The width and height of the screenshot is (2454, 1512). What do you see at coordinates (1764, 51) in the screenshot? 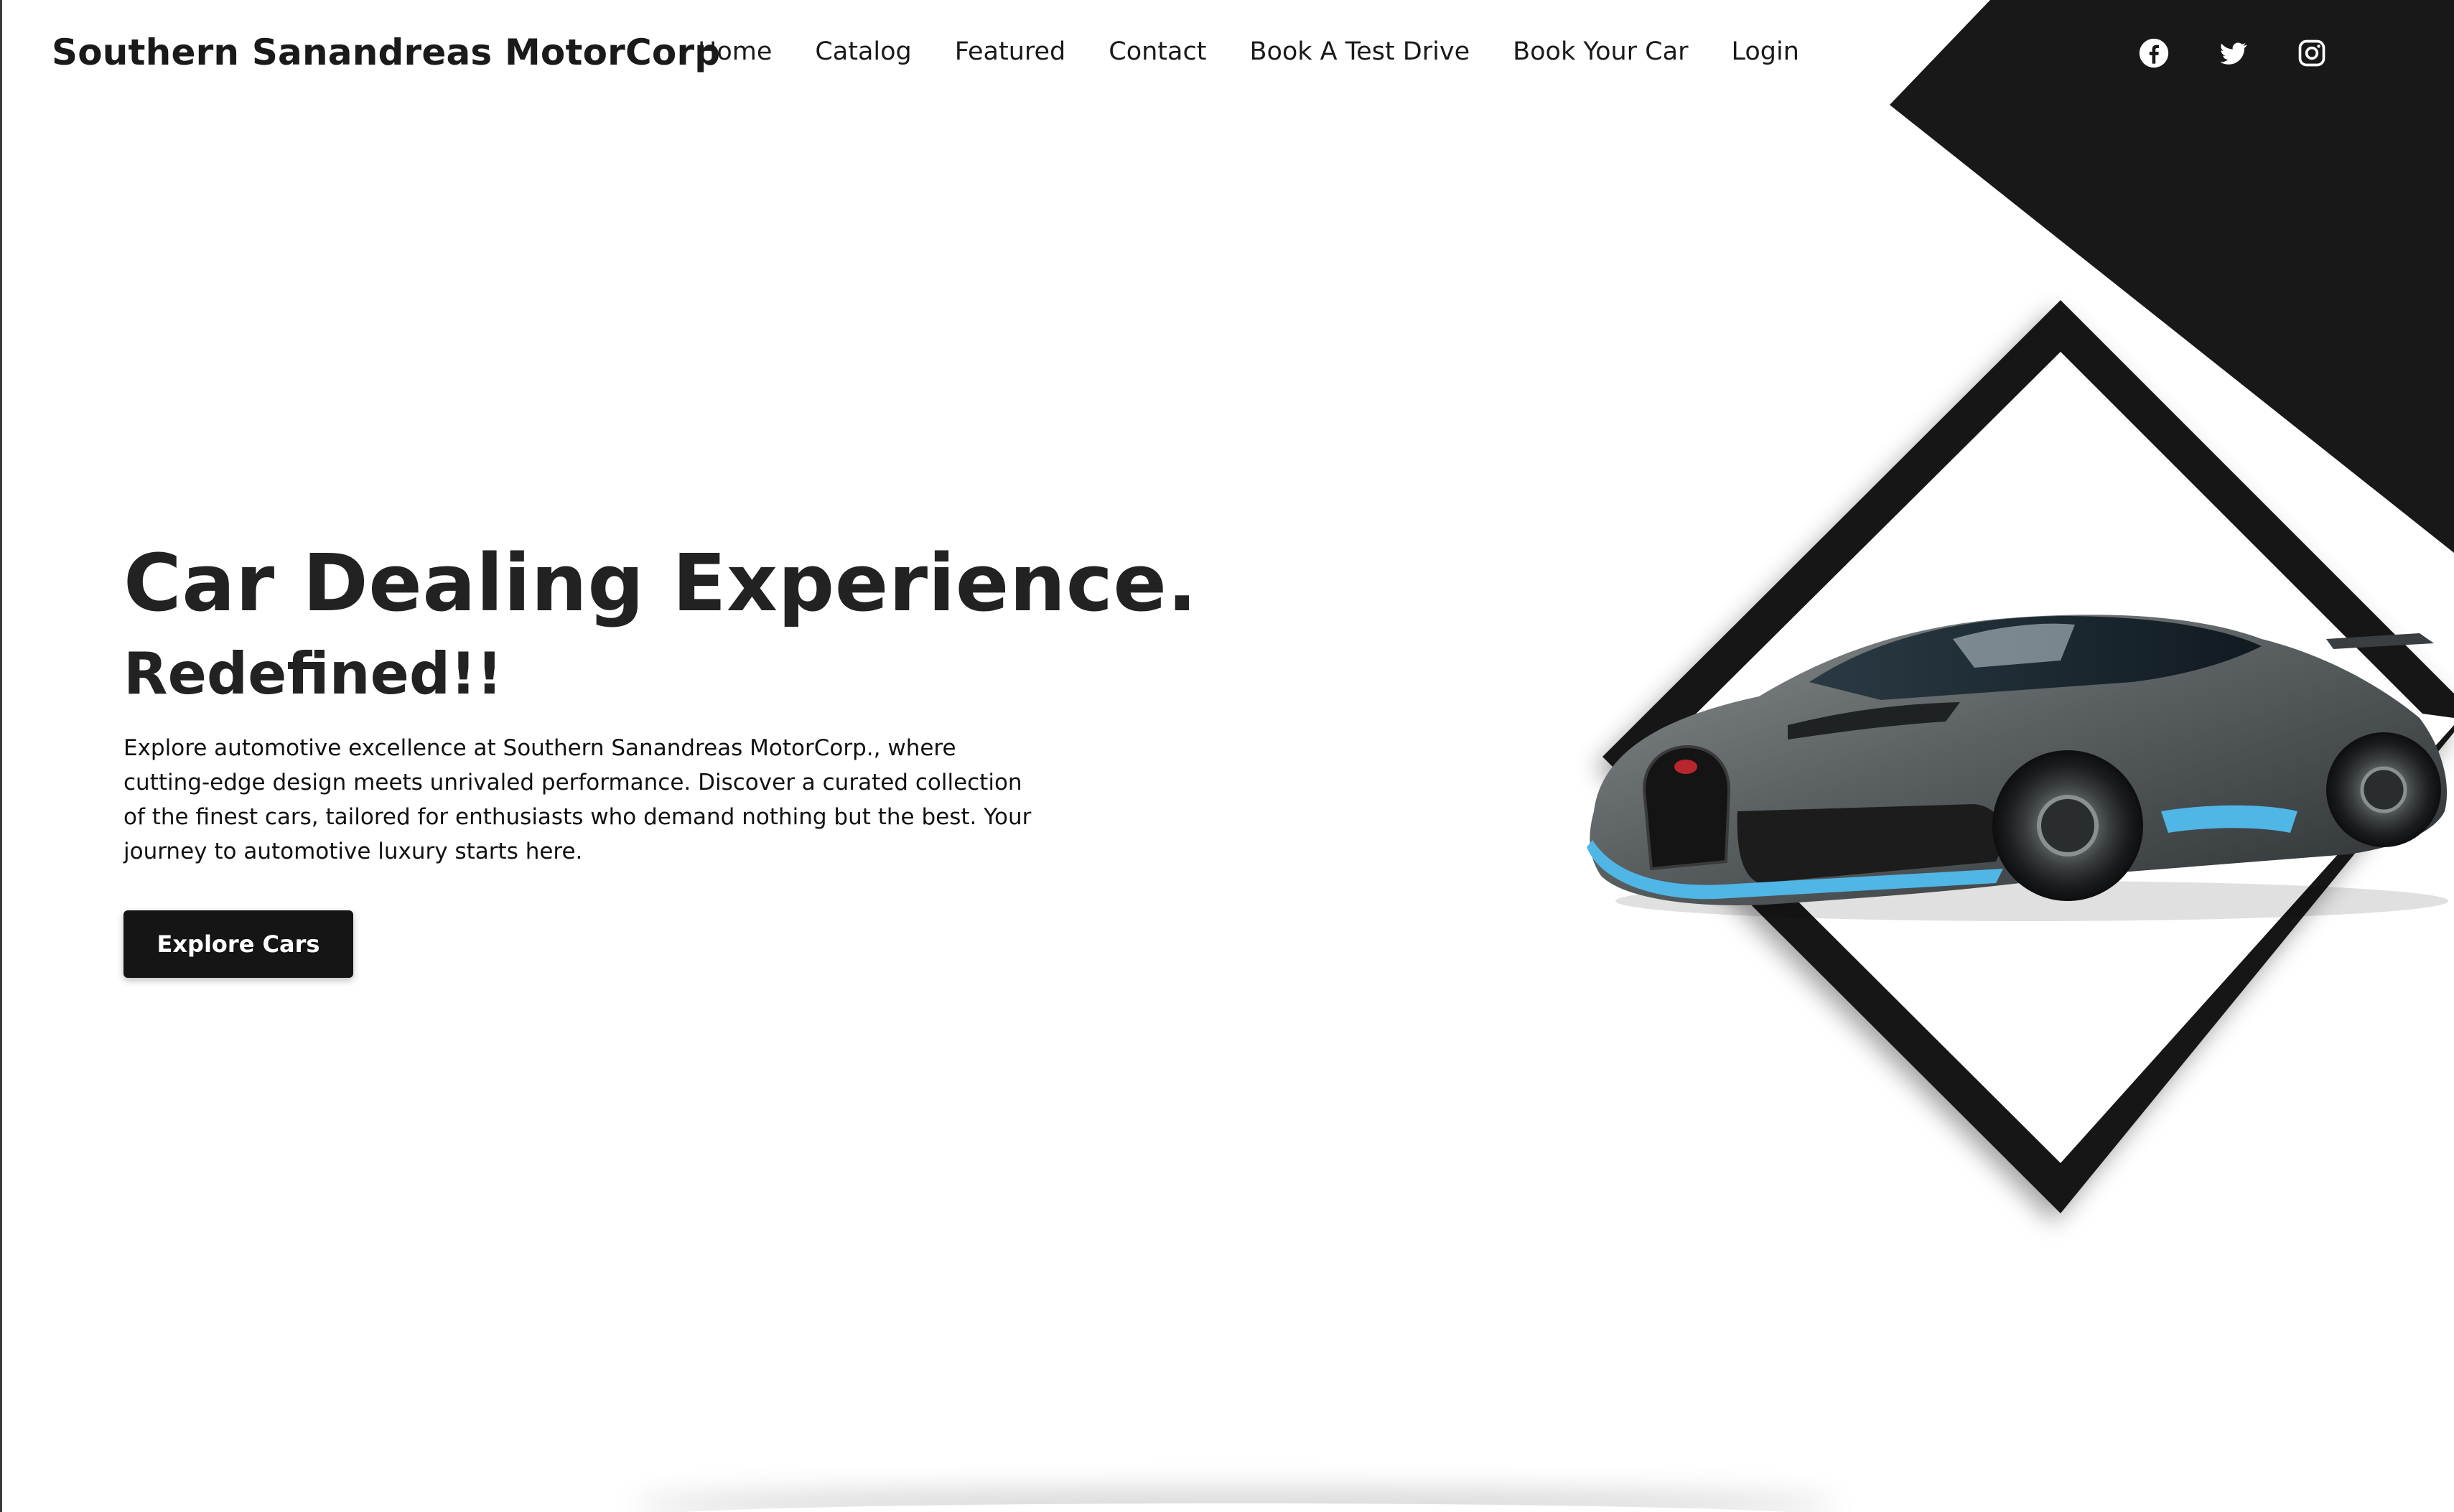
I see `nav-login: Login` at bounding box center [1764, 51].